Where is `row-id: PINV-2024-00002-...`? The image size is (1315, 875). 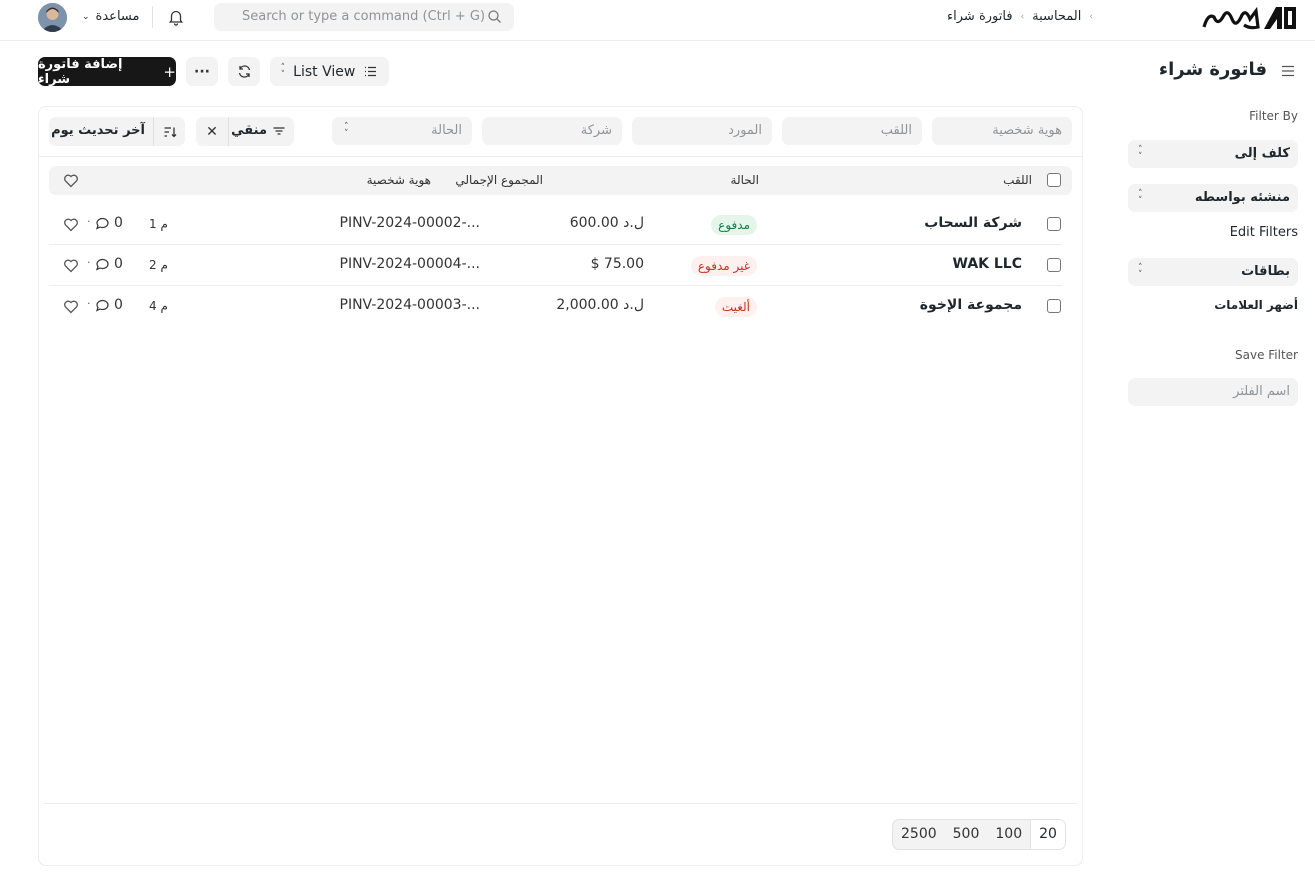 row-id: PINV-2024-00002-... is located at coordinates (409, 223).